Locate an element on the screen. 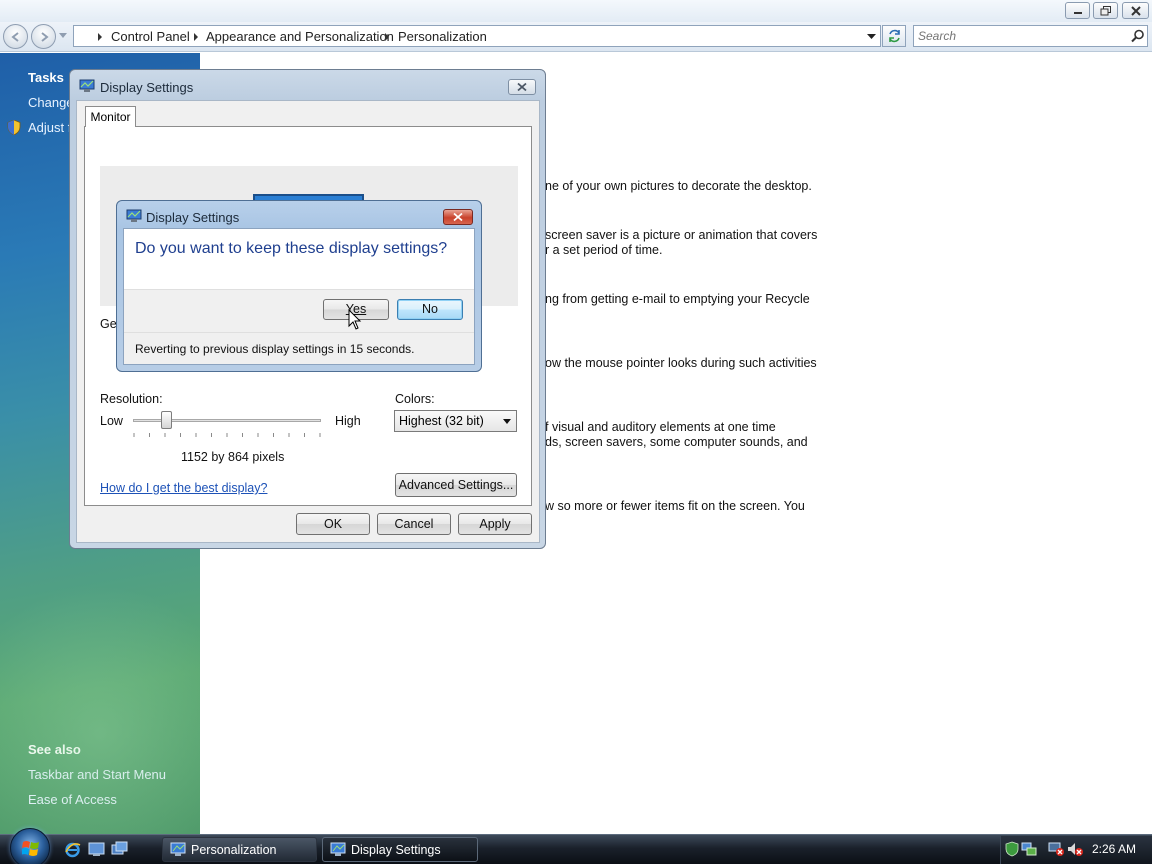 The height and width of the screenshot is (864, 1152). refresh-icon is located at coordinates (894, 36).